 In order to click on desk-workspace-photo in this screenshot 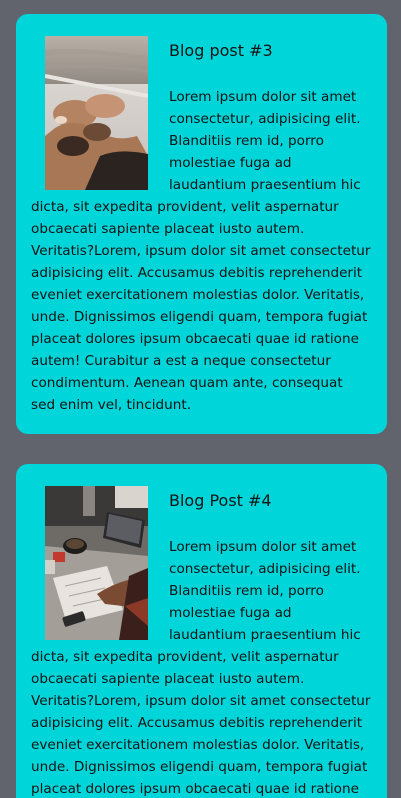, I will do `click(96, 563)`.